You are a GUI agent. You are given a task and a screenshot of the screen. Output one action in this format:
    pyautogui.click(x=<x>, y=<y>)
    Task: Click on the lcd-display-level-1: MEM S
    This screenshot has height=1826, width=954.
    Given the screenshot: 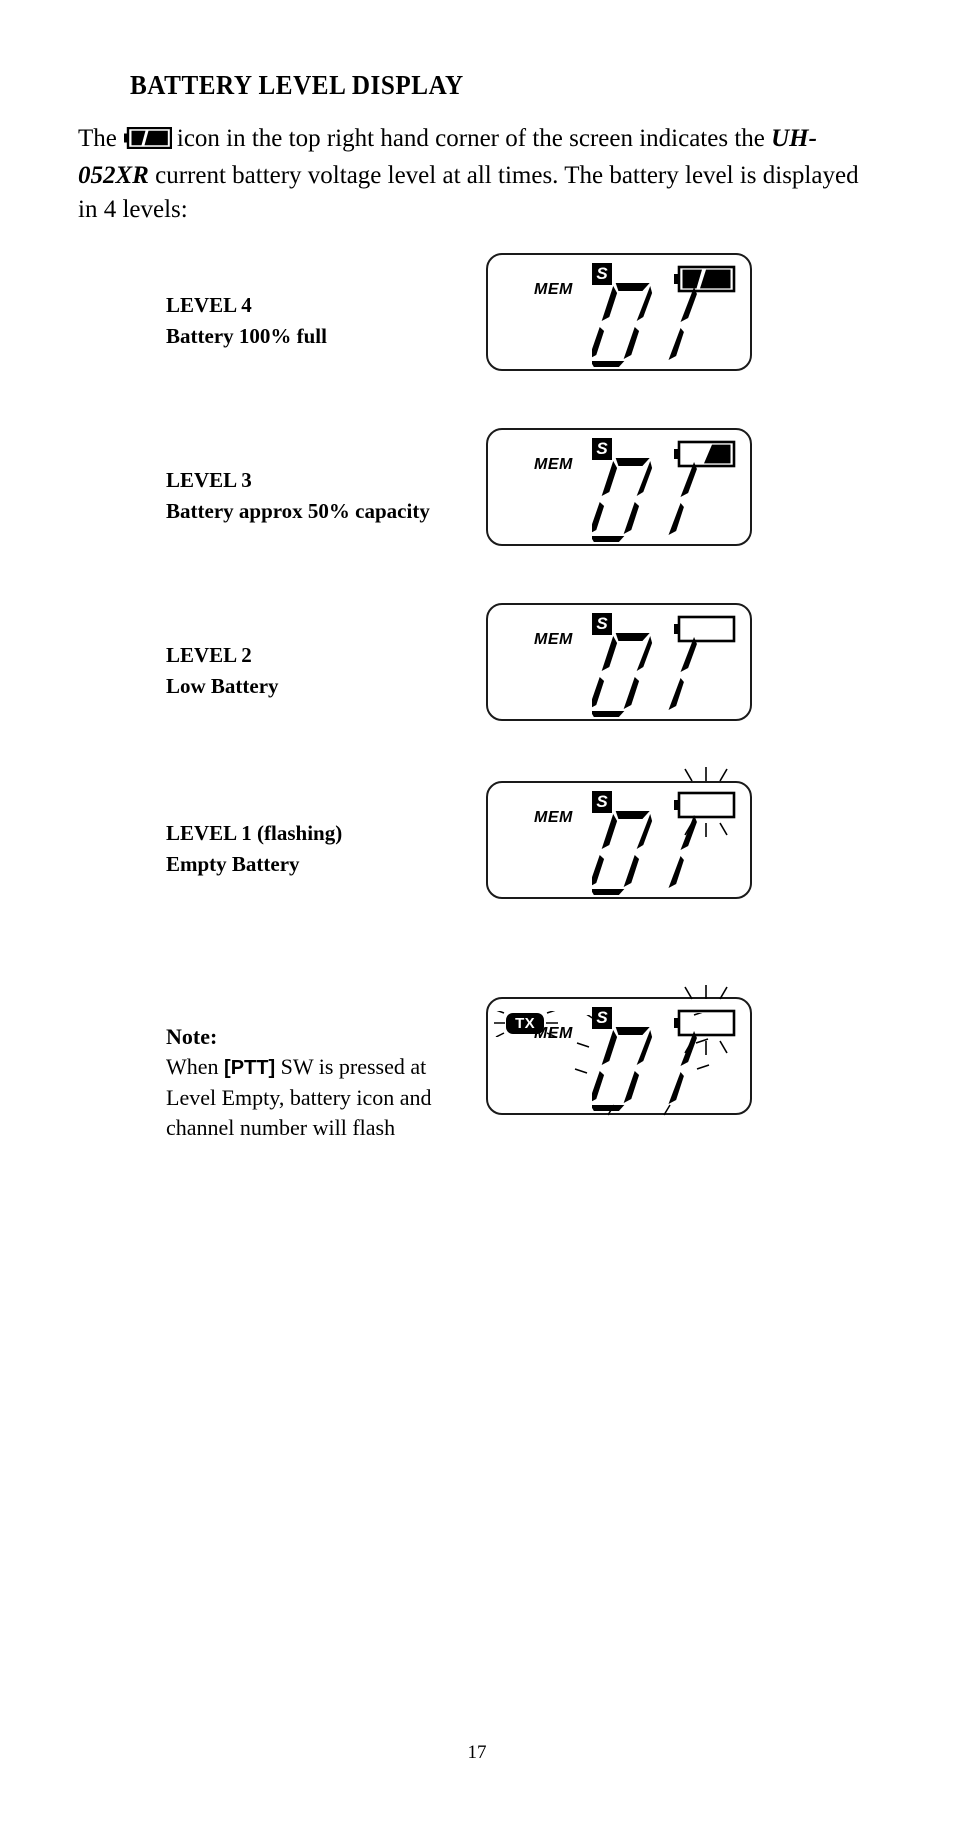 What is the action you would take?
    pyautogui.click(x=619, y=833)
    